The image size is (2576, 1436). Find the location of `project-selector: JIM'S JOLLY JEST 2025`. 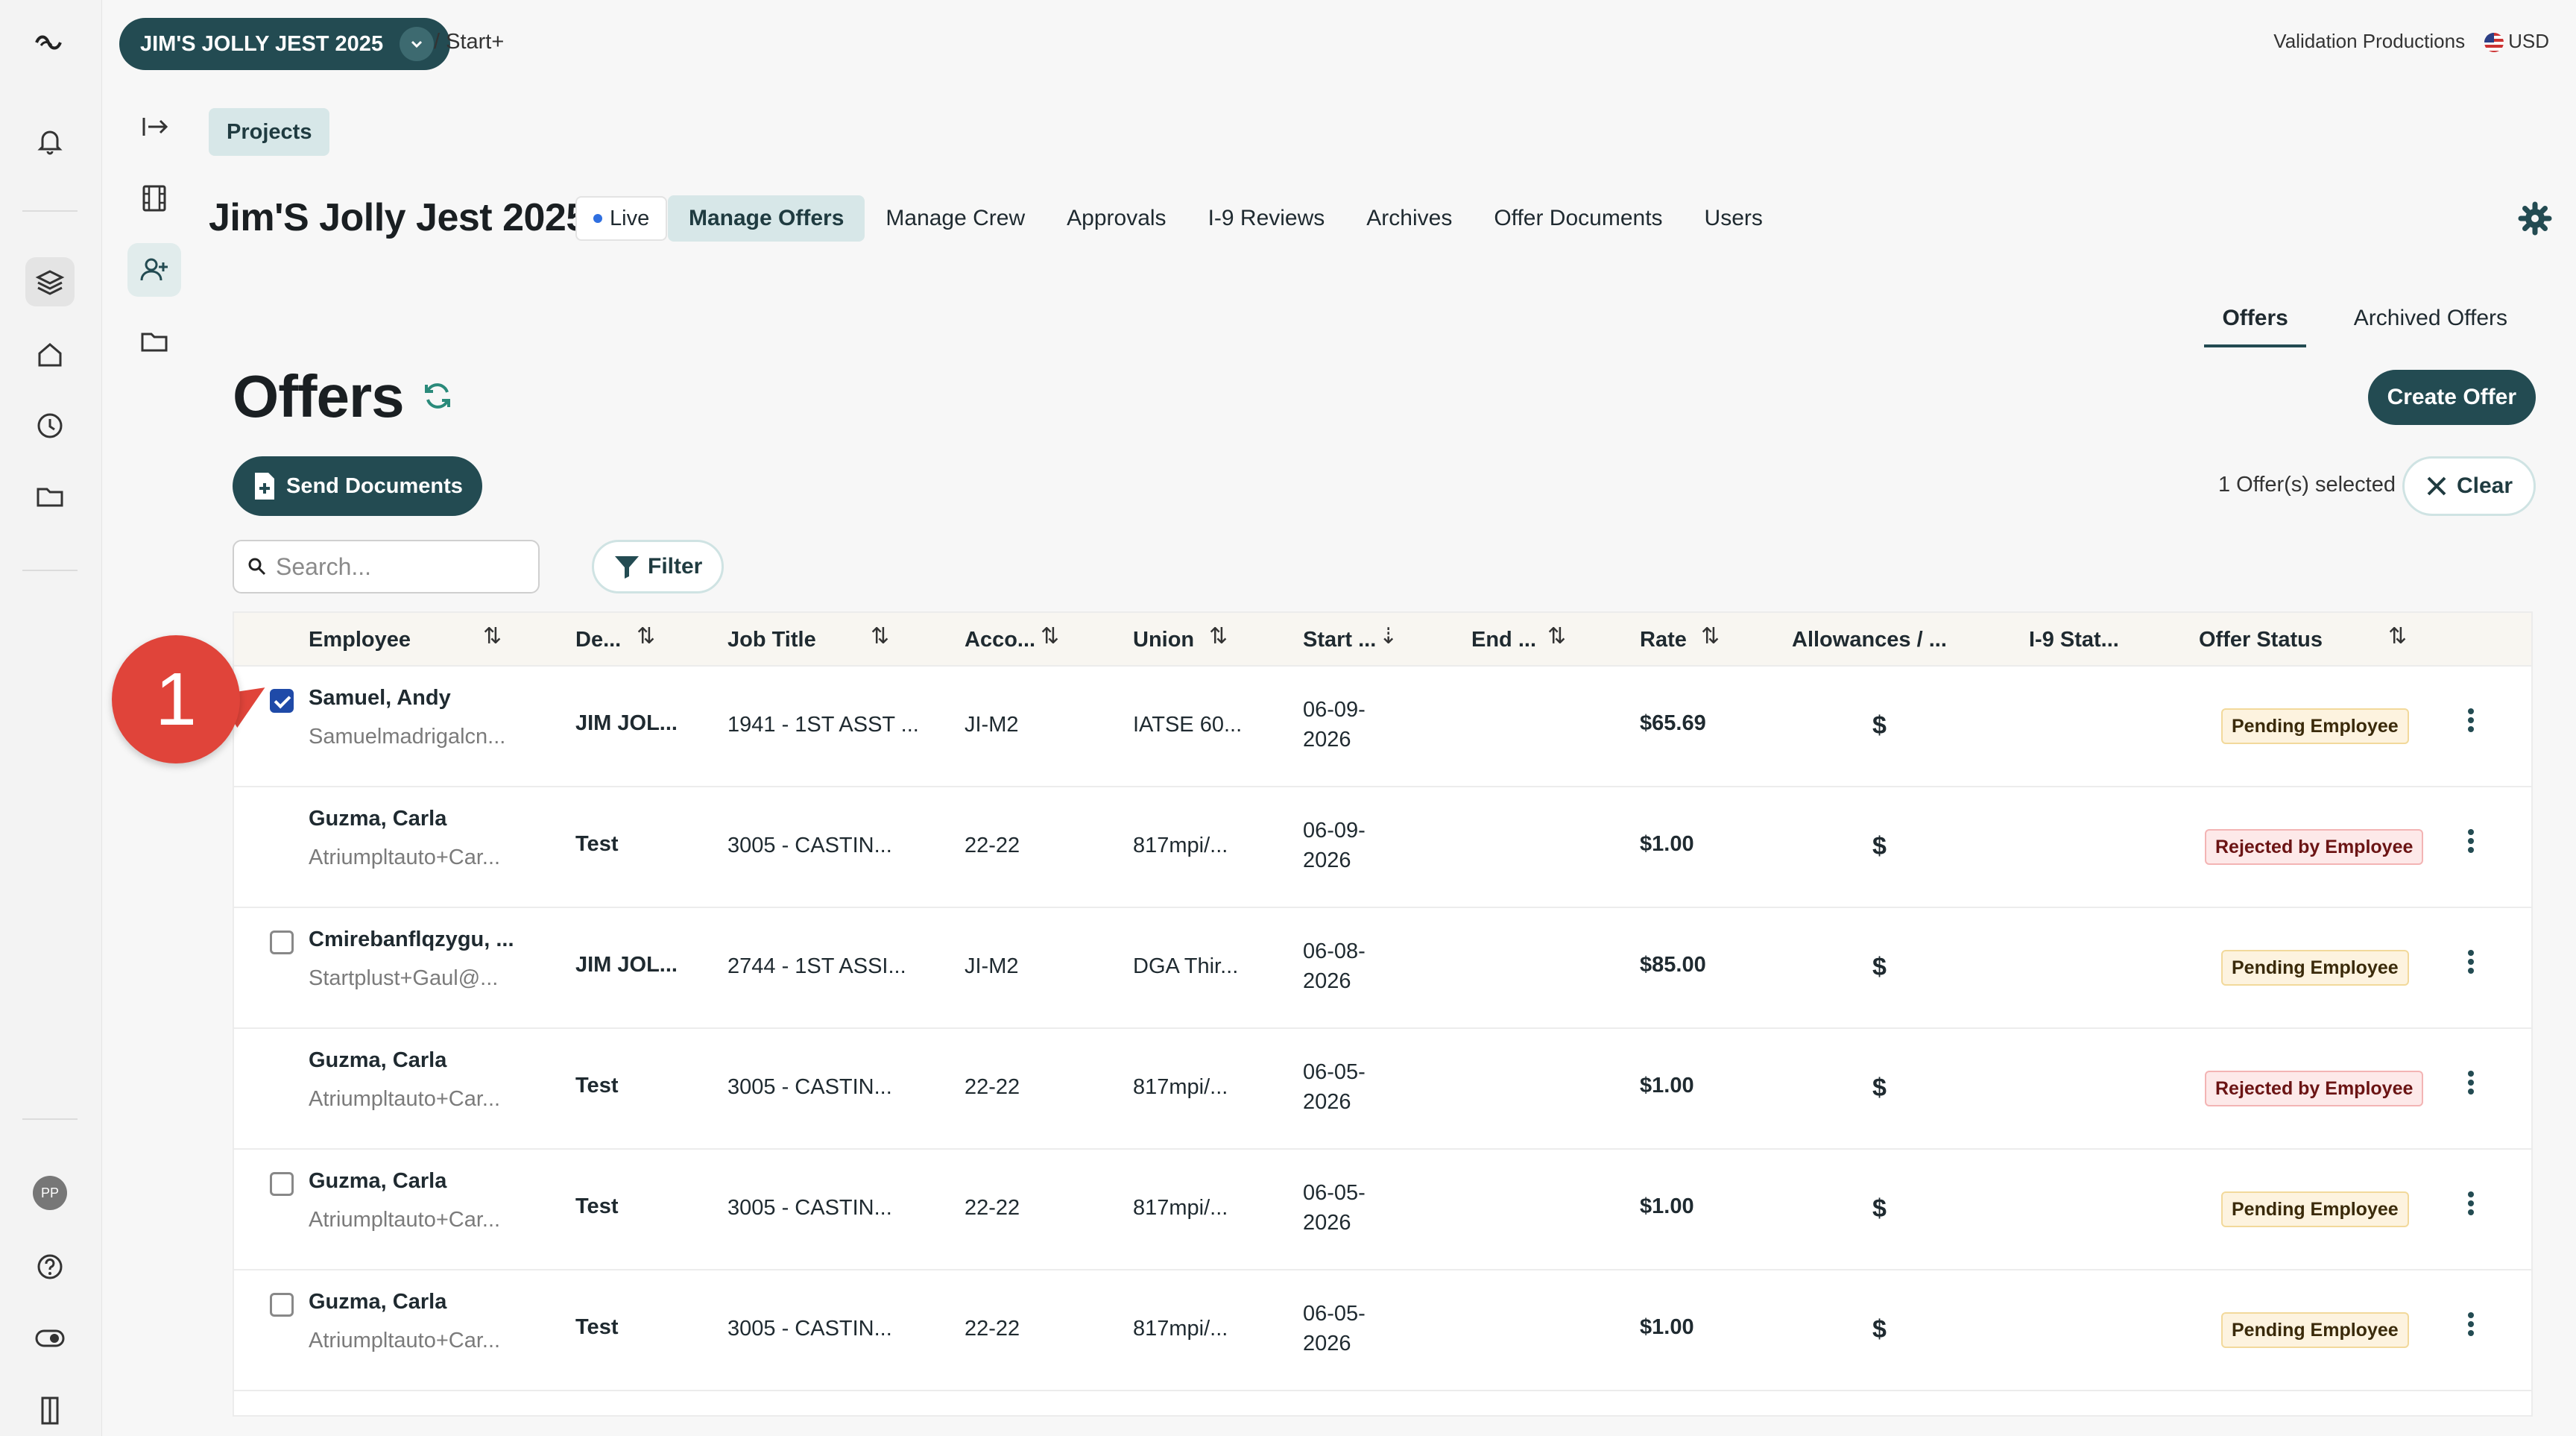

project-selector: JIM'S JOLLY JEST 2025 is located at coordinates (285, 44).